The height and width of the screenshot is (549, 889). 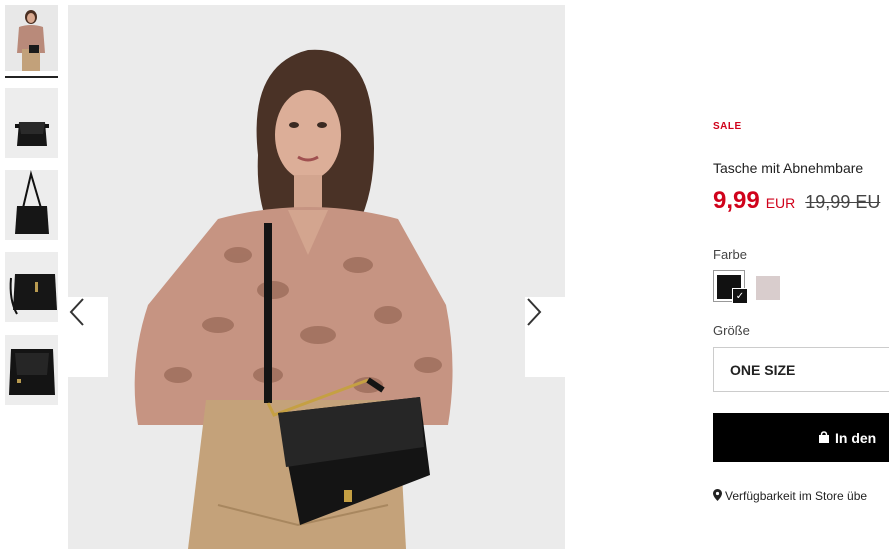 What do you see at coordinates (727, 126) in the screenshot?
I see `sale-badge: SALE` at bounding box center [727, 126].